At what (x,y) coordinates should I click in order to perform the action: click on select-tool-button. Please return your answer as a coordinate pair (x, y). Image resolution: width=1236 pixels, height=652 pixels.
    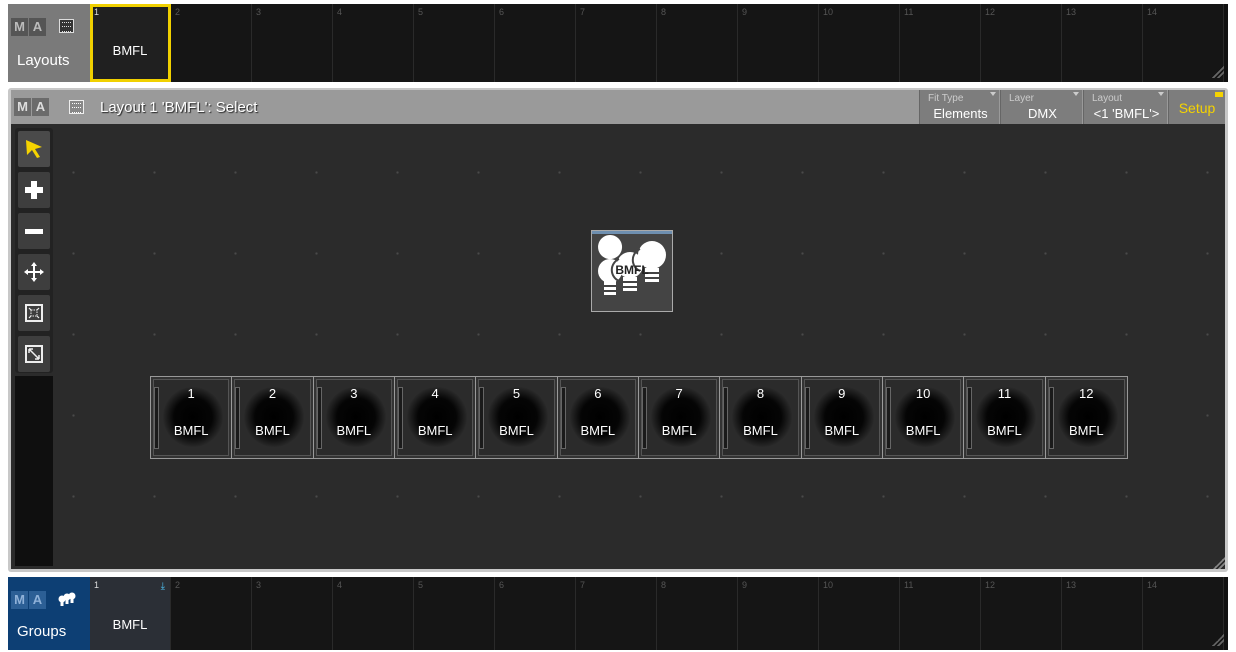
    Looking at the image, I should click on (34, 149).